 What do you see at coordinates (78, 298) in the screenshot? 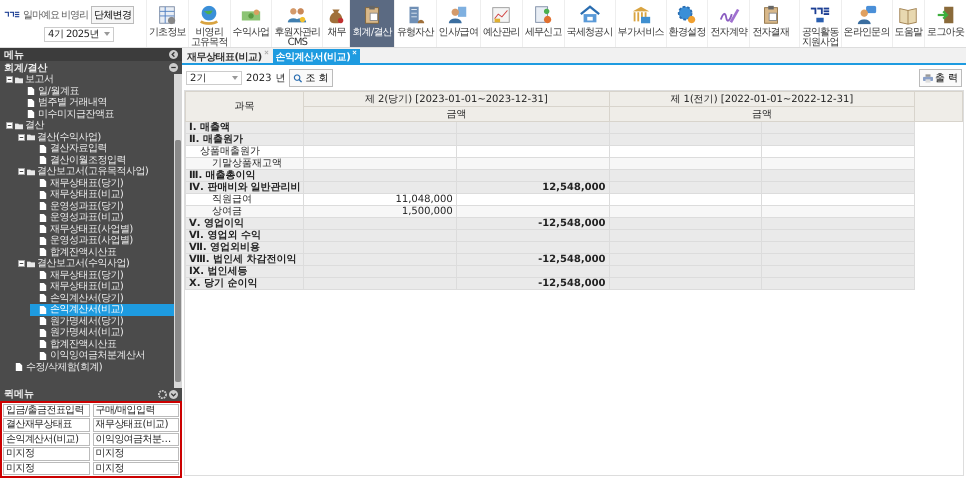
I see `tree-item: 손익계산서(당기)` at bounding box center [78, 298].